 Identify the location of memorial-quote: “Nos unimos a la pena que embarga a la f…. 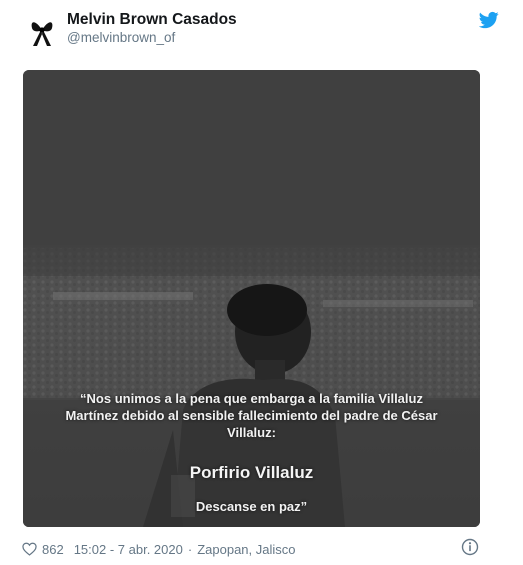
(251, 415).